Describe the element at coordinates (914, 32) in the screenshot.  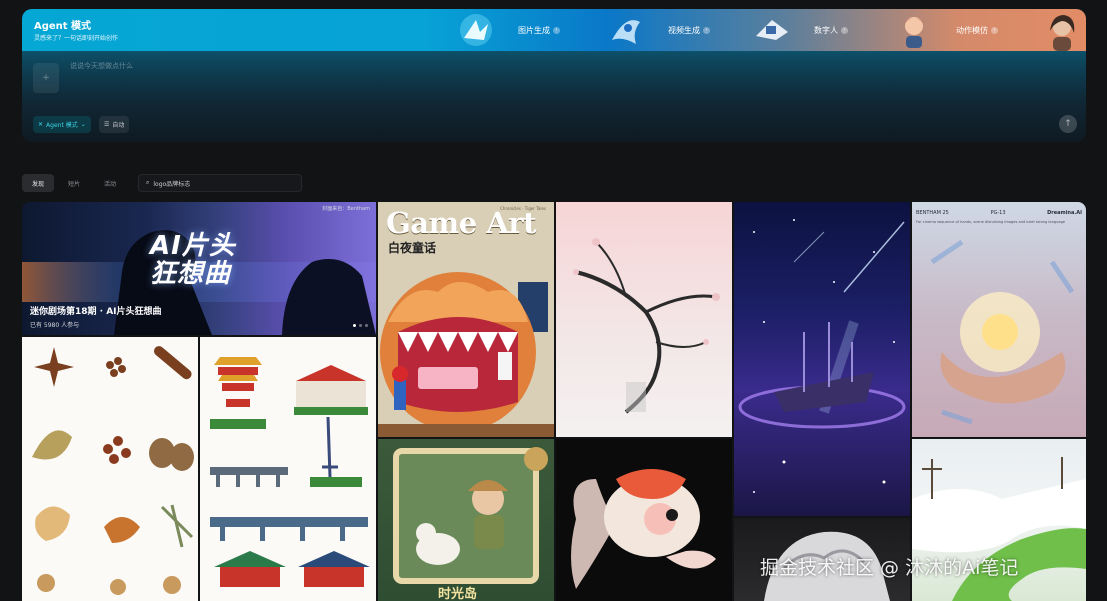
I see `motion-imitation-icon` at that location.